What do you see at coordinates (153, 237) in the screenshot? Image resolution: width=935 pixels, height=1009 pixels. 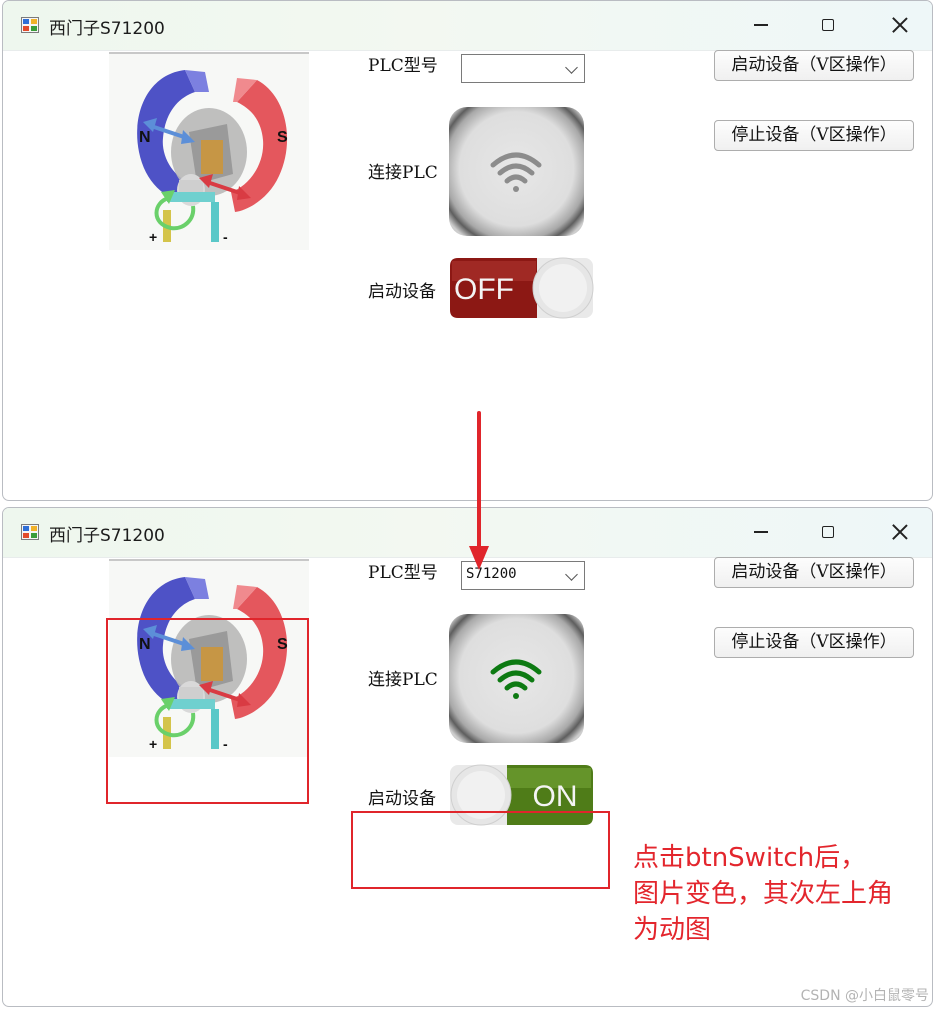 I see `plus-label: +` at bounding box center [153, 237].